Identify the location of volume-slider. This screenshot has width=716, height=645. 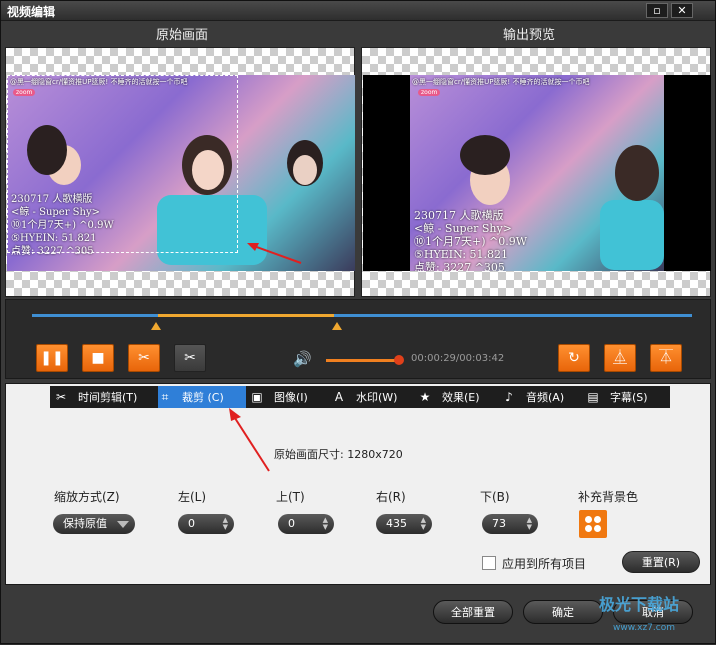
(362, 360).